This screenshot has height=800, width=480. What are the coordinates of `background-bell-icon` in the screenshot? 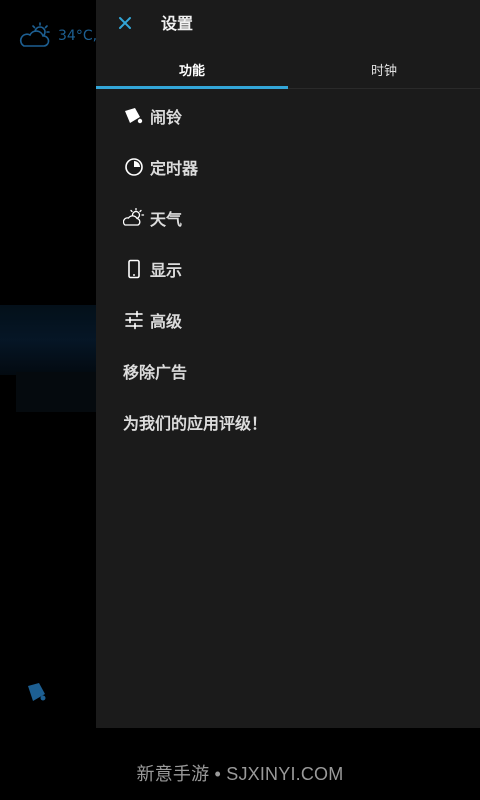 It's located at (36, 694).